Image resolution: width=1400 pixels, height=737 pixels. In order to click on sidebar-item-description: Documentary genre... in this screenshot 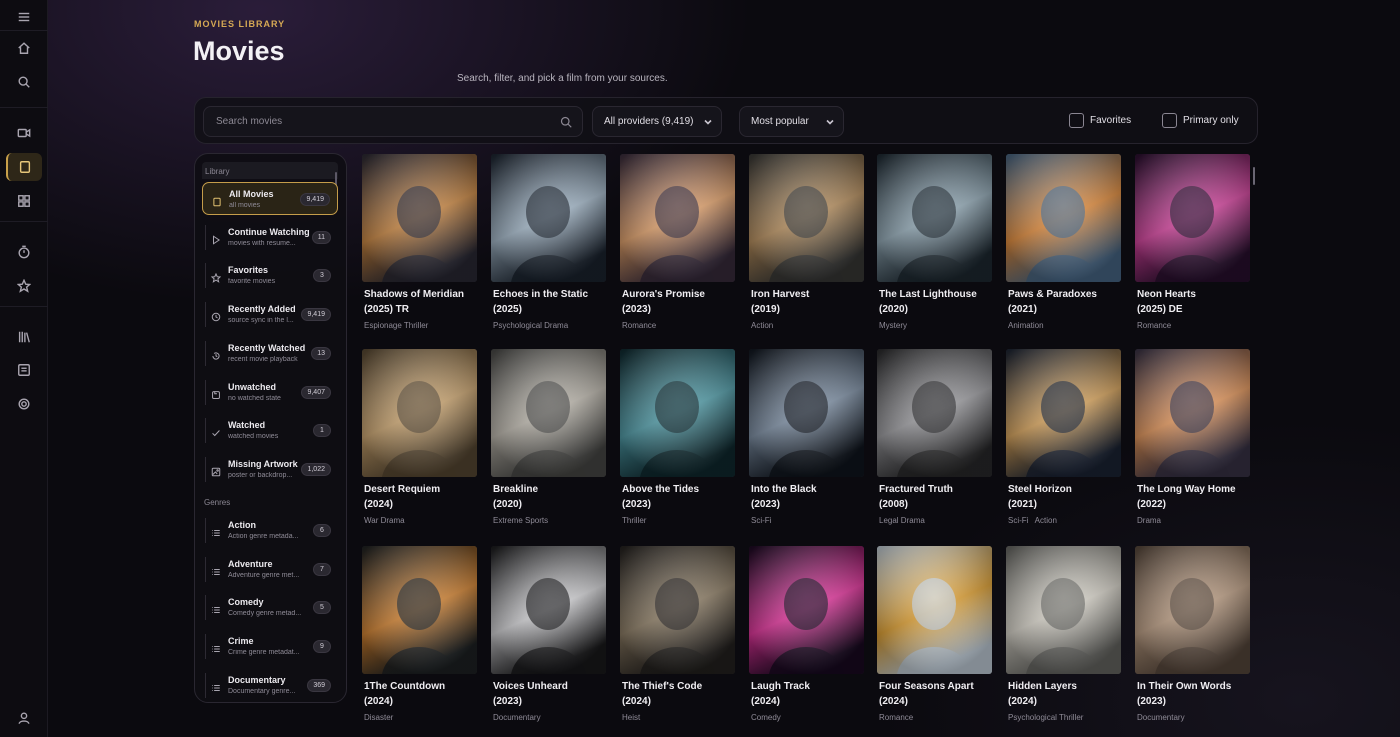, I will do `click(262, 691)`.